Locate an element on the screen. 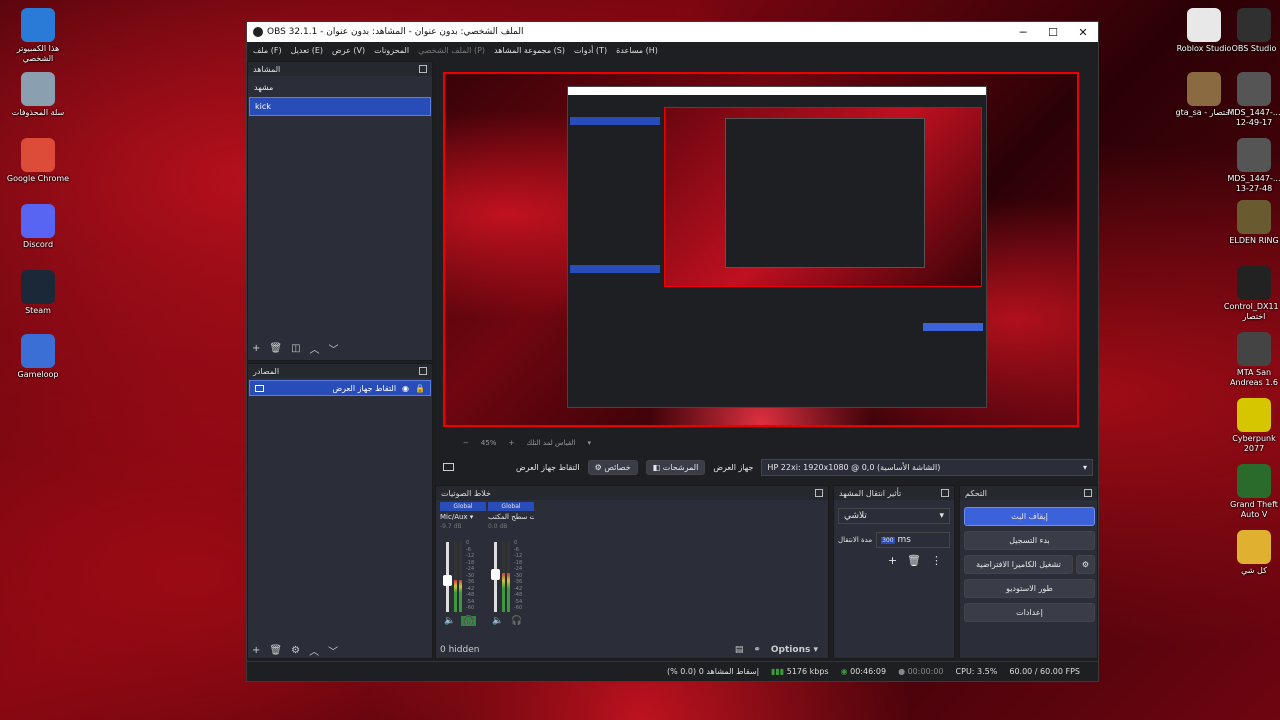 The image size is (1280, 720). zoom-in-icon: + is located at coordinates (511, 443).